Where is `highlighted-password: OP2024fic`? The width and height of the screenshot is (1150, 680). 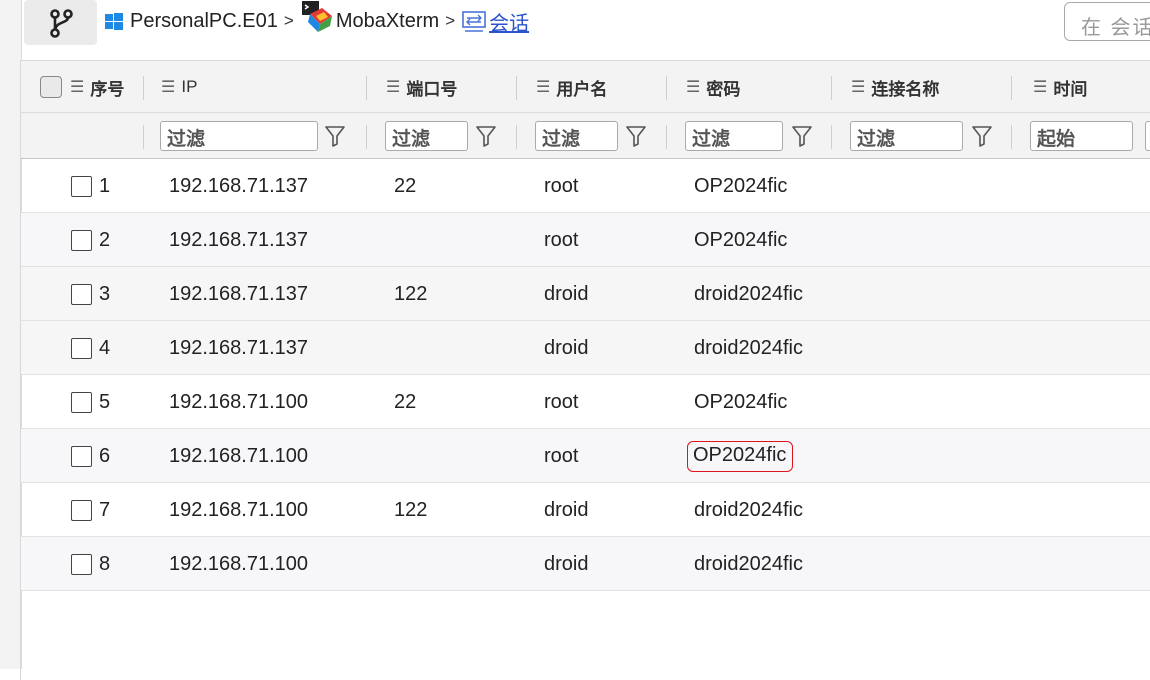
highlighted-password: OP2024fic is located at coordinates (740, 456).